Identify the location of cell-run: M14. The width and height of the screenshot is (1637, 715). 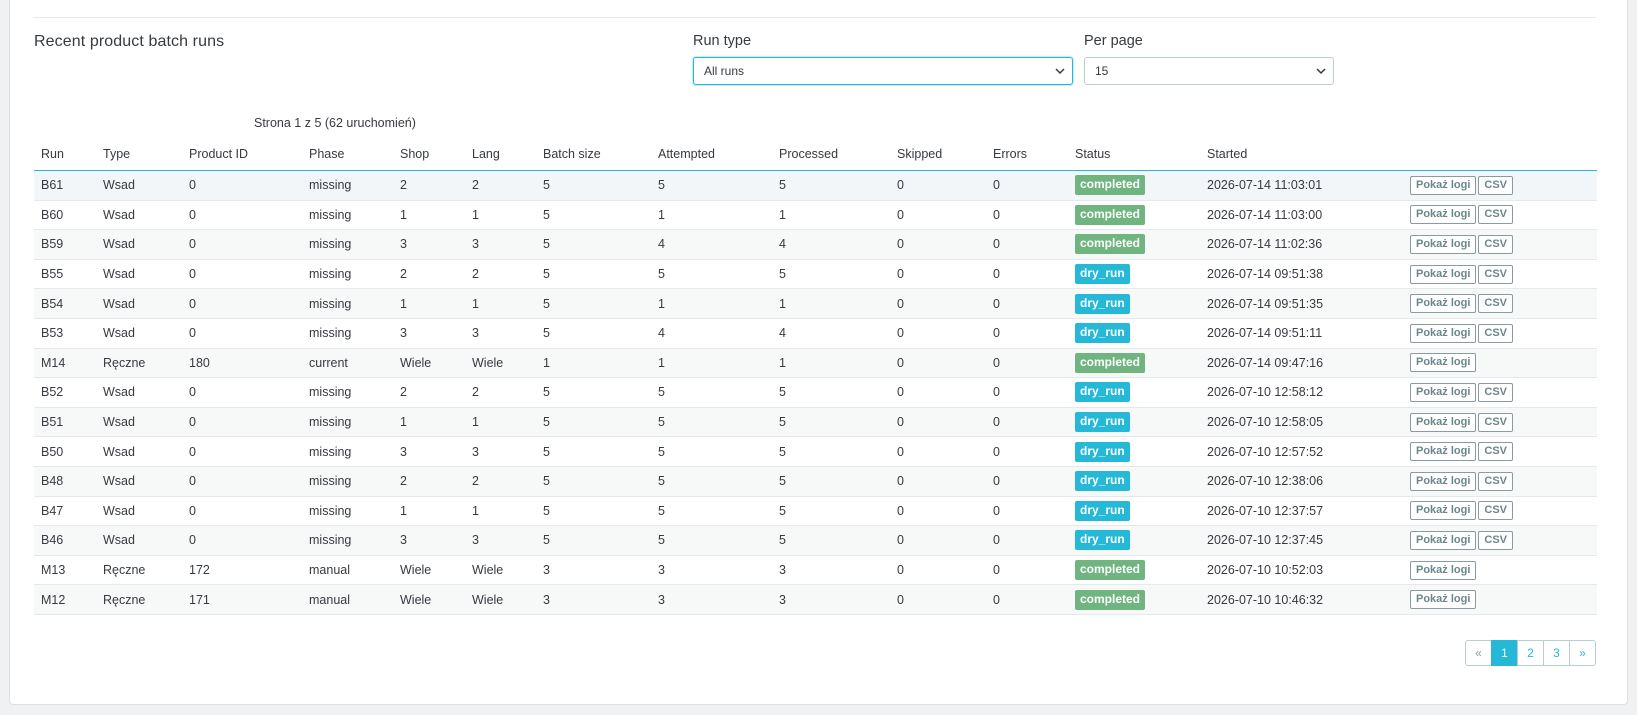
(65, 363).